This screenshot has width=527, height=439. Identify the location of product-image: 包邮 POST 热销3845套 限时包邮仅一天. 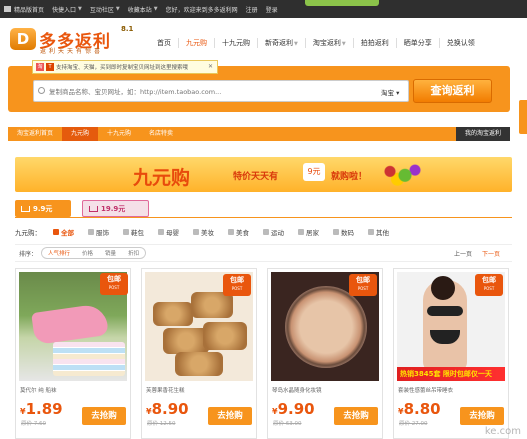
(451, 326).